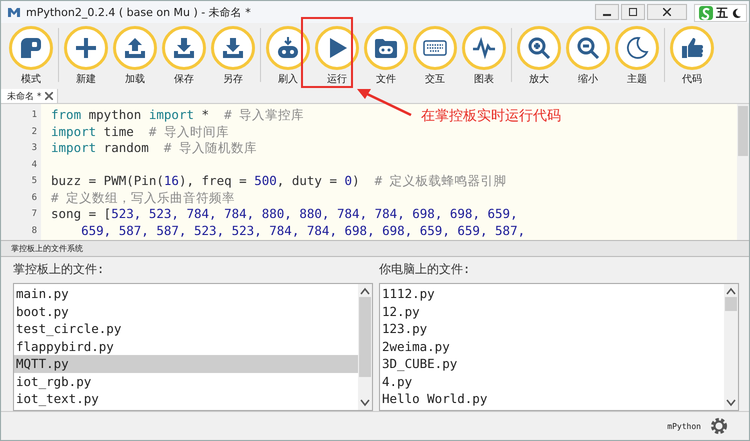 This screenshot has height=441, width=750. Describe the element at coordinates (143, 197) in the screenshot. I see `code-line: # 定义数组，写入乐曲音符频率` at that location.